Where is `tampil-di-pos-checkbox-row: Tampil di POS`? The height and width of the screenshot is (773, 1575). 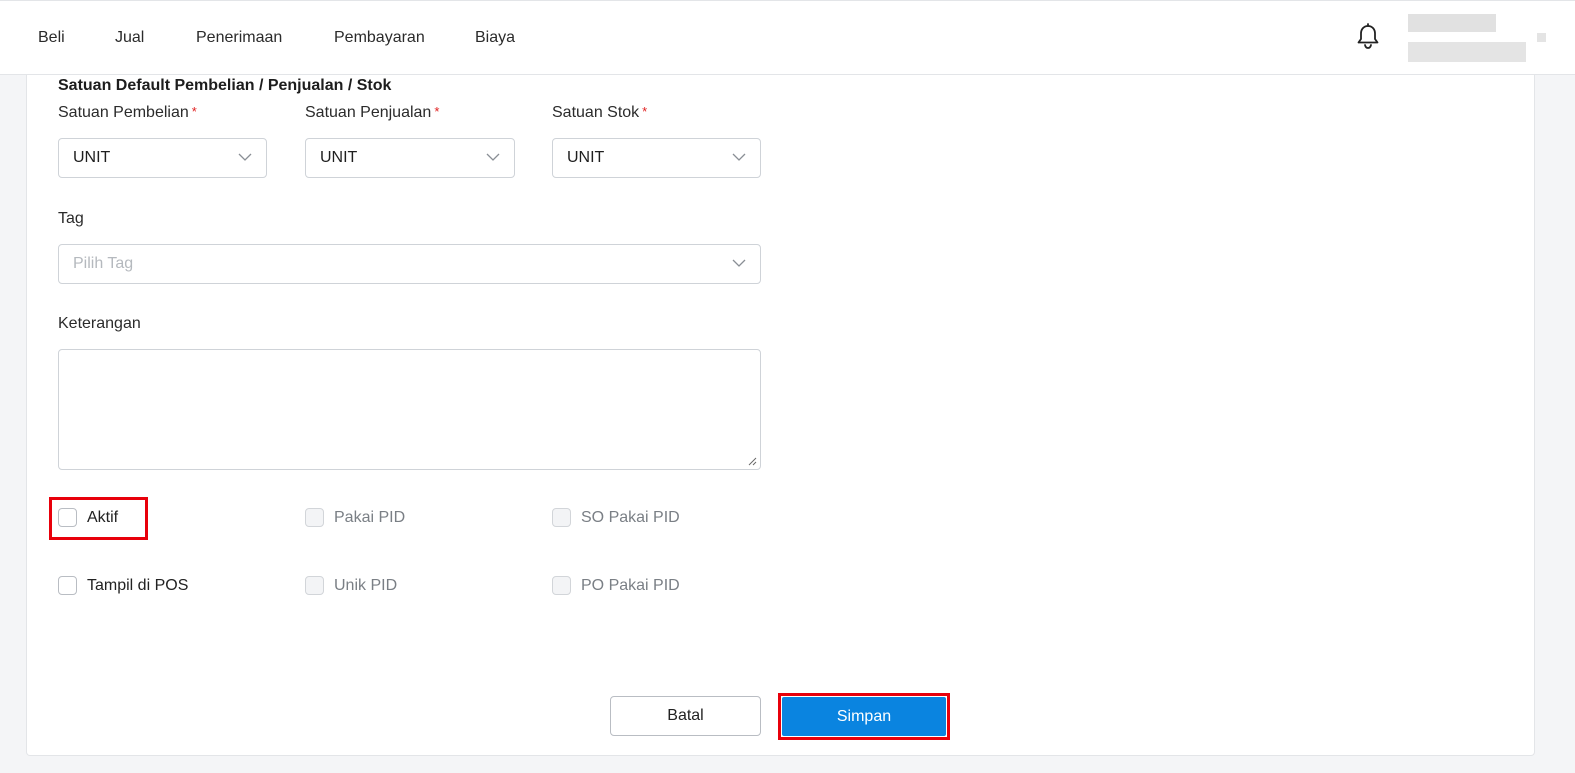
tampil-di-pos-checkbox-row: Tampil di POS is located at coordinates (123, 585).